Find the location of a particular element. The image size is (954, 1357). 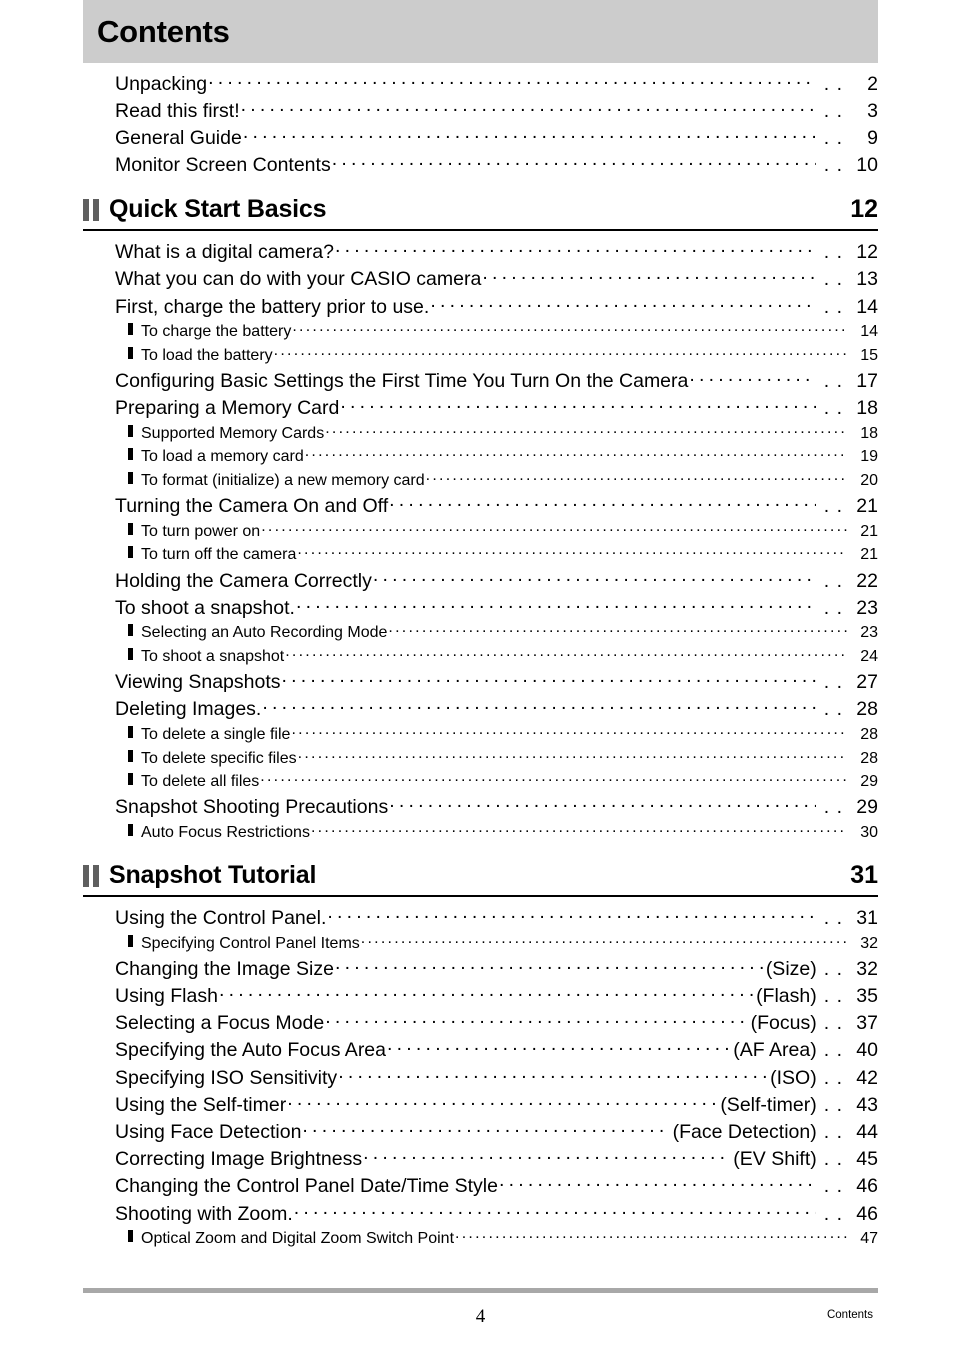

toc-entry: Holding the Camera Correctly . . 22 is located at coordinates (480, 580).